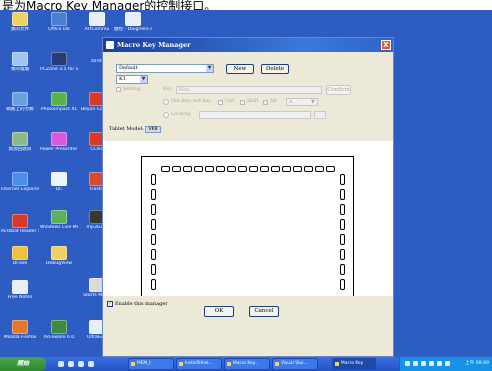 This screenshot has width=492, height=371. What do you see at coordinates (275, 69) in the screenshot?
I see `delete-button: Delete` at bounding box center [275, 69].